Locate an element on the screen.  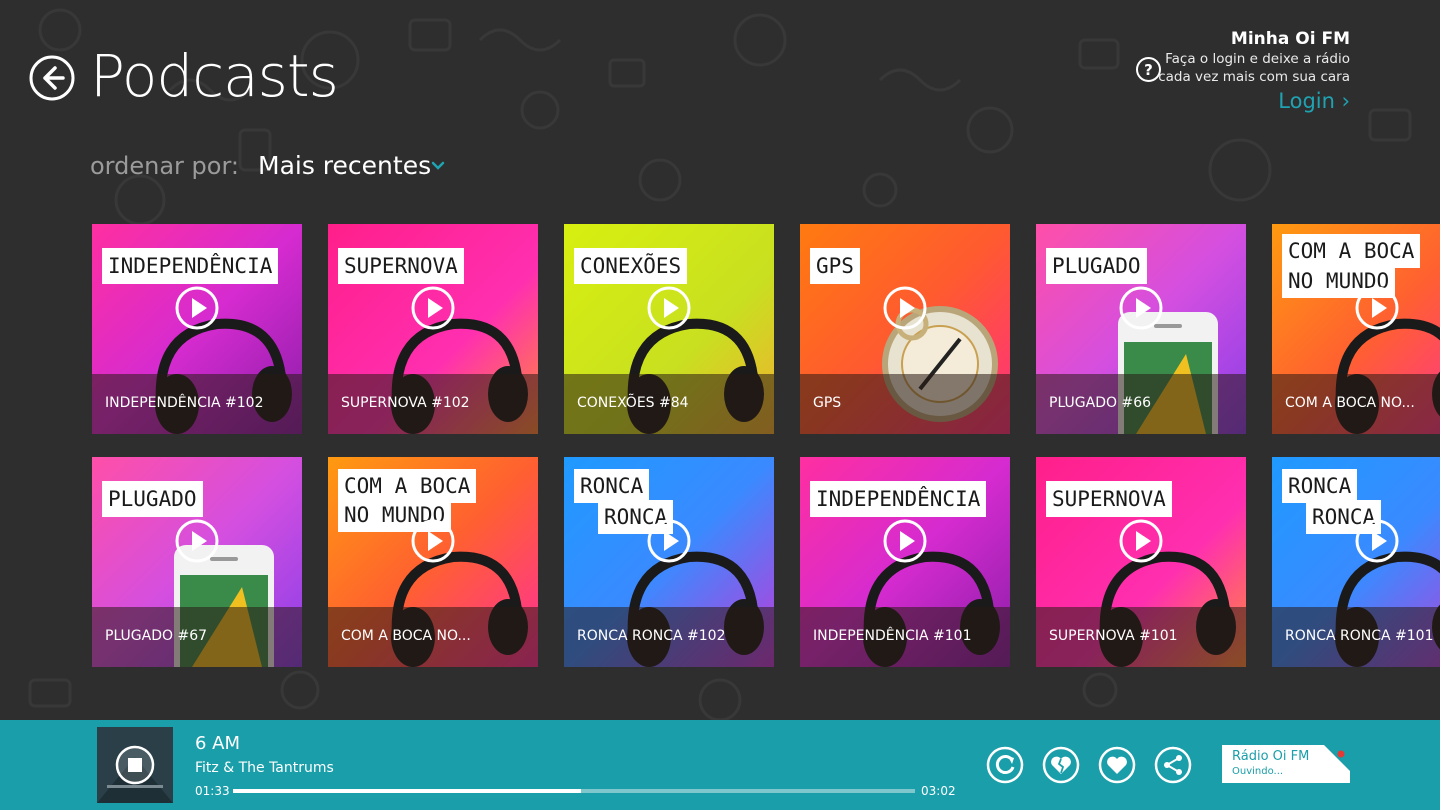
podcast-tile: PLUGADO PLUGADO #66 is located at coordinates (1141, 329).